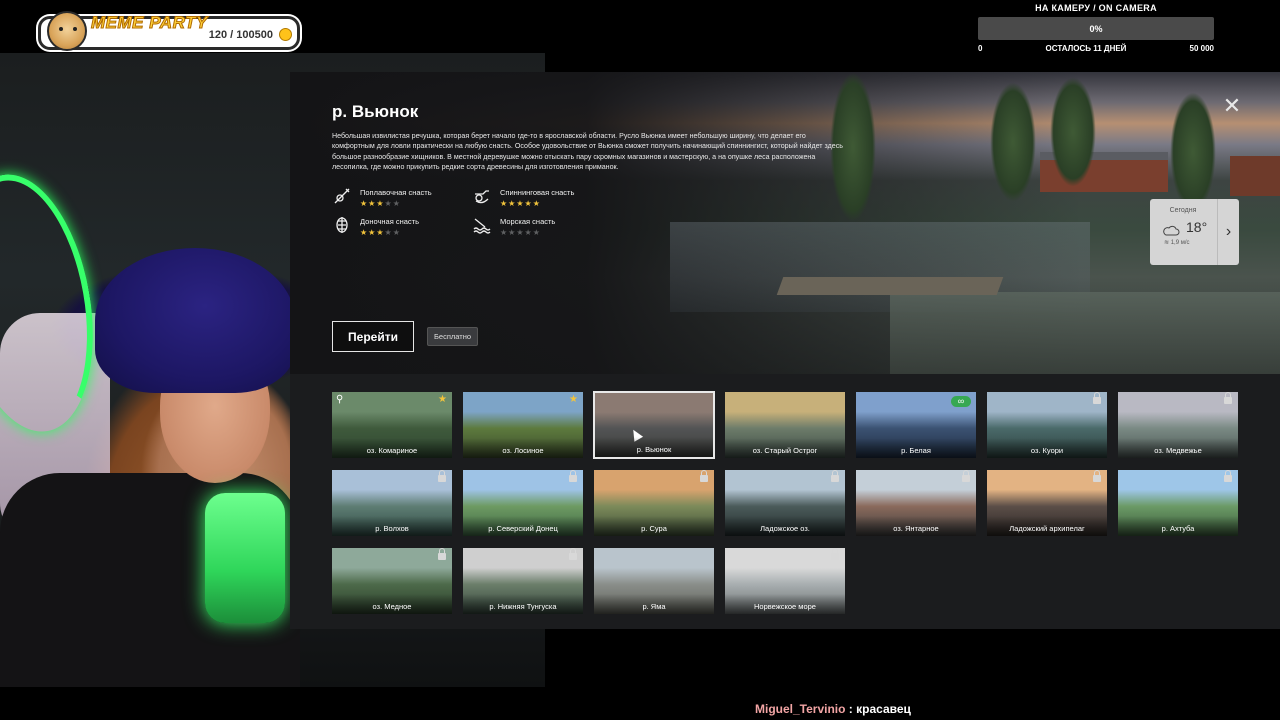  Describe the element at coordinates (785, 604) in the screenshot. I see `location-name: Норвежское море` at that location.